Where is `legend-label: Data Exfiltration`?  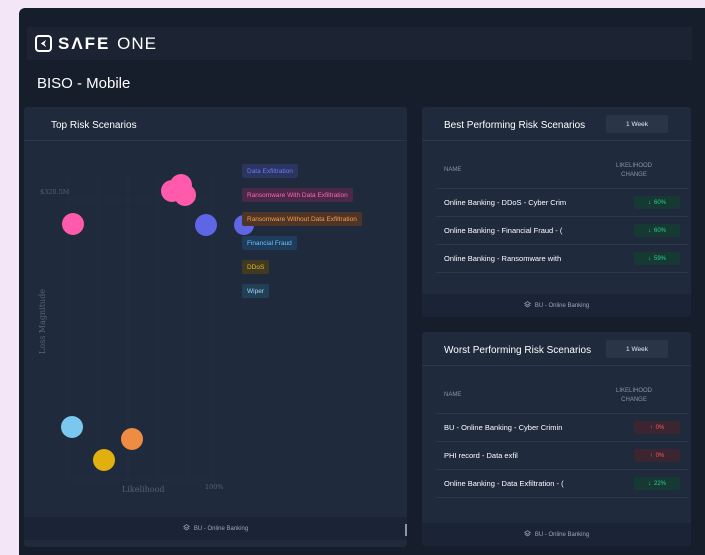 legend-label: Data Exfiltration is located at coordinates (270, 171).